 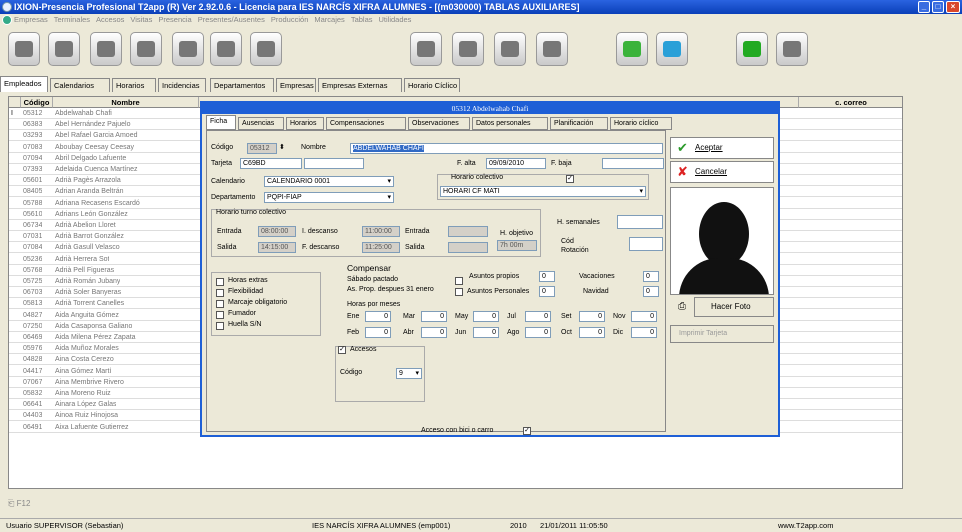 What do you see at coordinates (953, 7) in the screenshot?
I see `close-button: ×` at bounding box center [953, 7].